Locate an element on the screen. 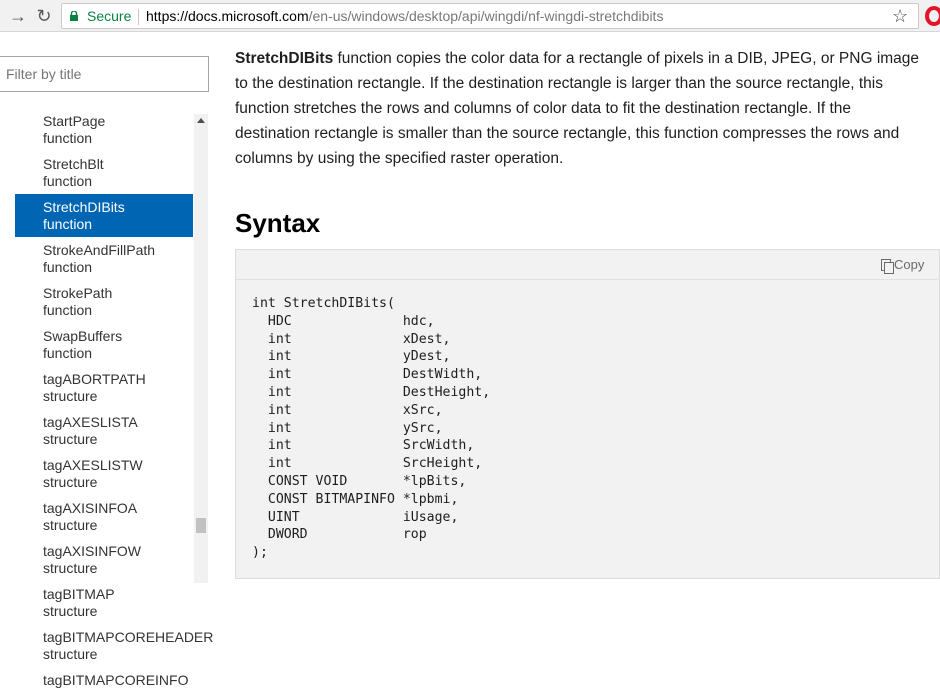 This screenshot has width=940, height=693. sidebar-item: StartPage function is located at coordinates (104, 129).